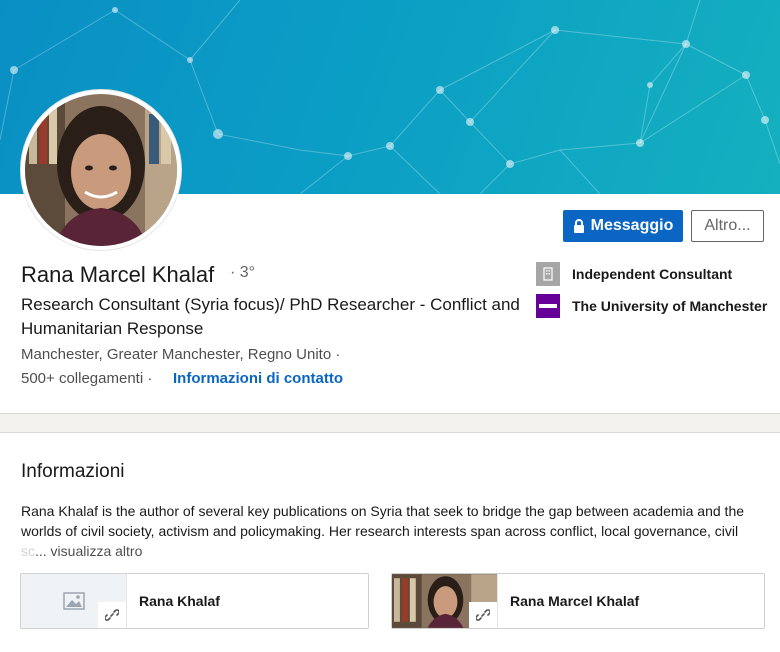  Describe the element at coordinates (632, 225) in the screenshot. I see `message-button-label: Messaggio` at that location.